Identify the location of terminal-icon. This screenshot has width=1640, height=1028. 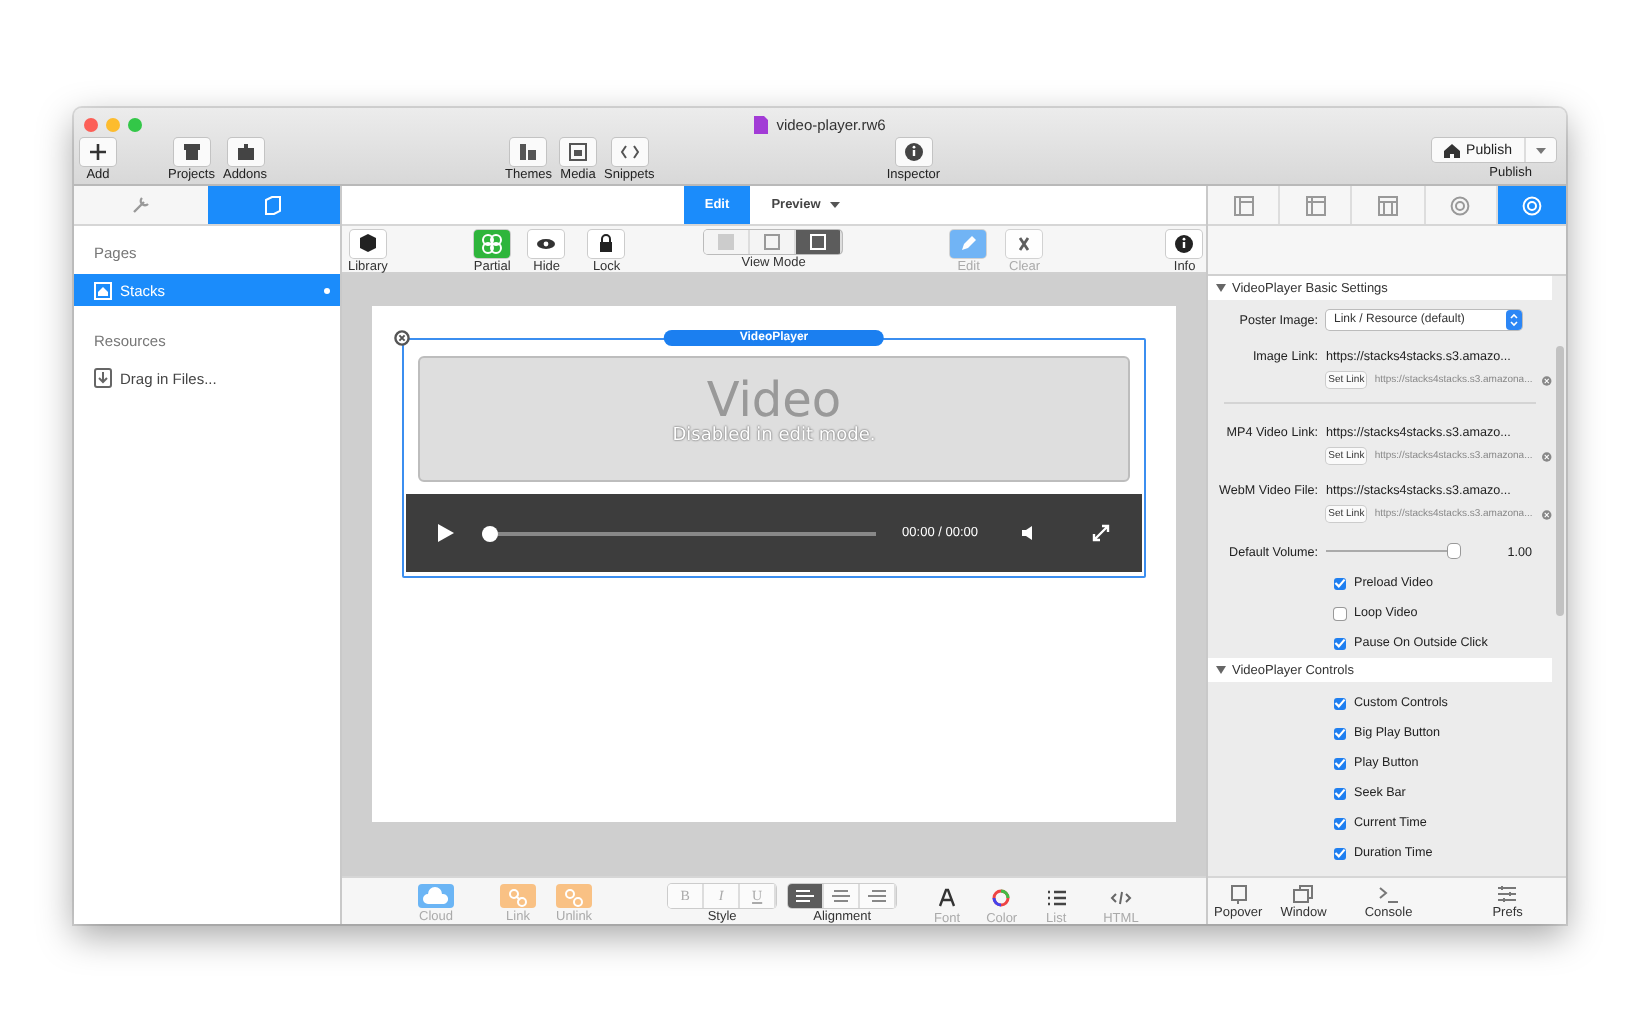
(1388, 894).